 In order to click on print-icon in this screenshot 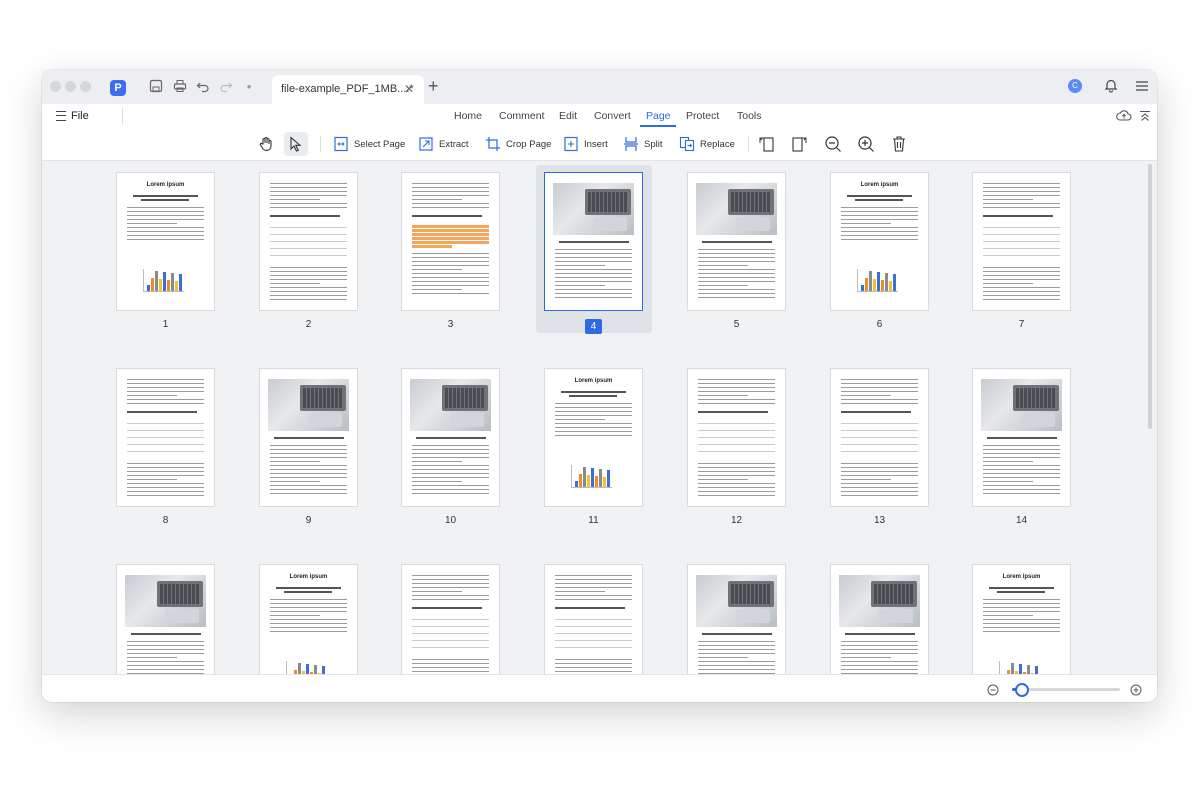, I will do `click(180, 87)`.